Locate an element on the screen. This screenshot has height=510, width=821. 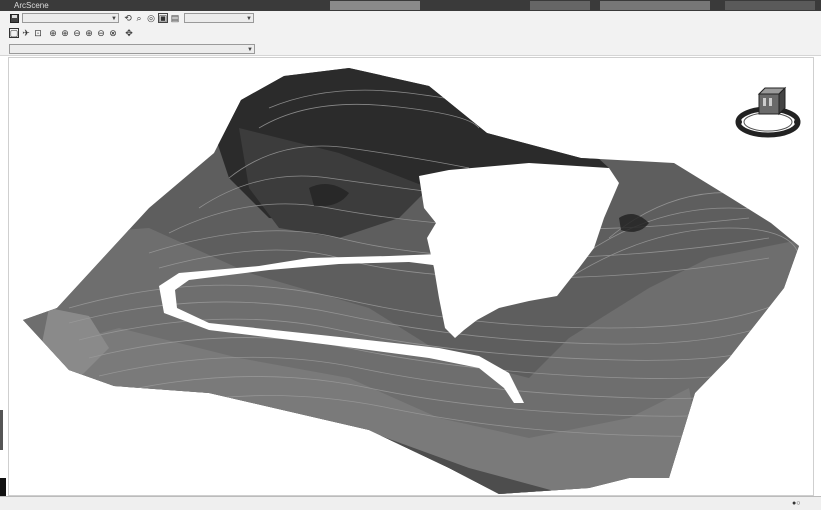
status-bar: ●○ is located at coordinates (410, 503).